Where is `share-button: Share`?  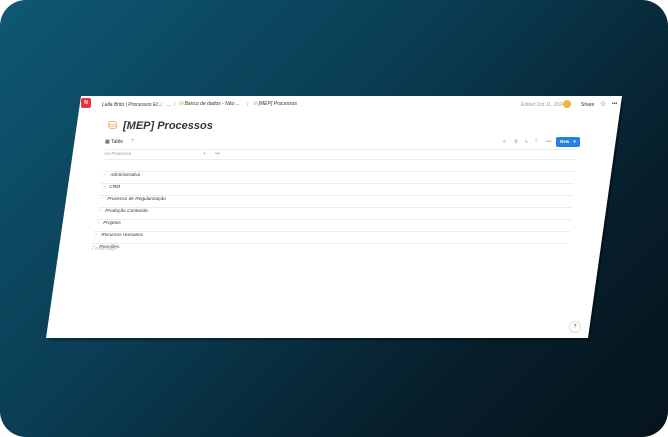
share-button: Share is located at coordinates (587, 105).